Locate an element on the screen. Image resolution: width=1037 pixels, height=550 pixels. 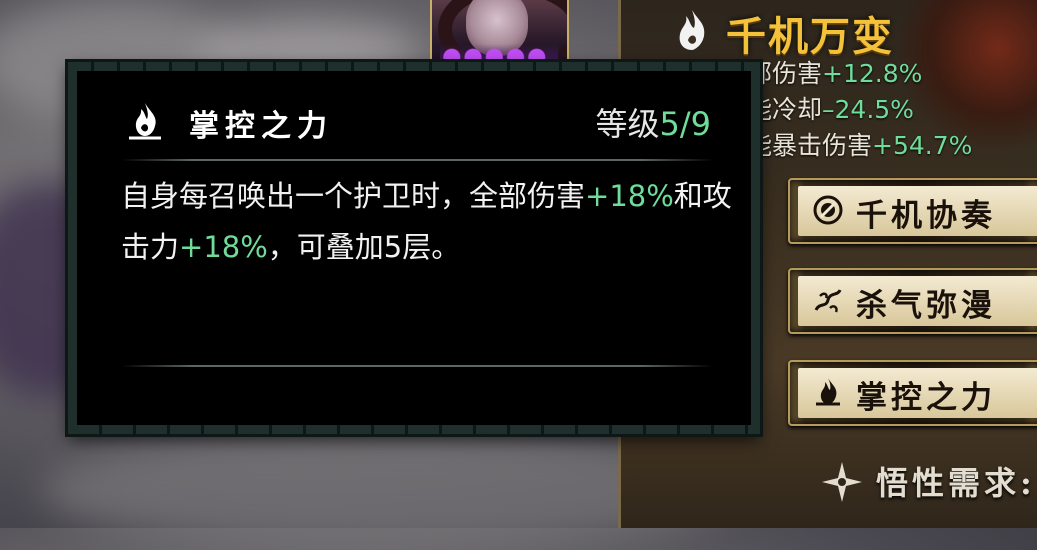
subskill-name: 杀气弥漫 is located at coordinates (926, 306).